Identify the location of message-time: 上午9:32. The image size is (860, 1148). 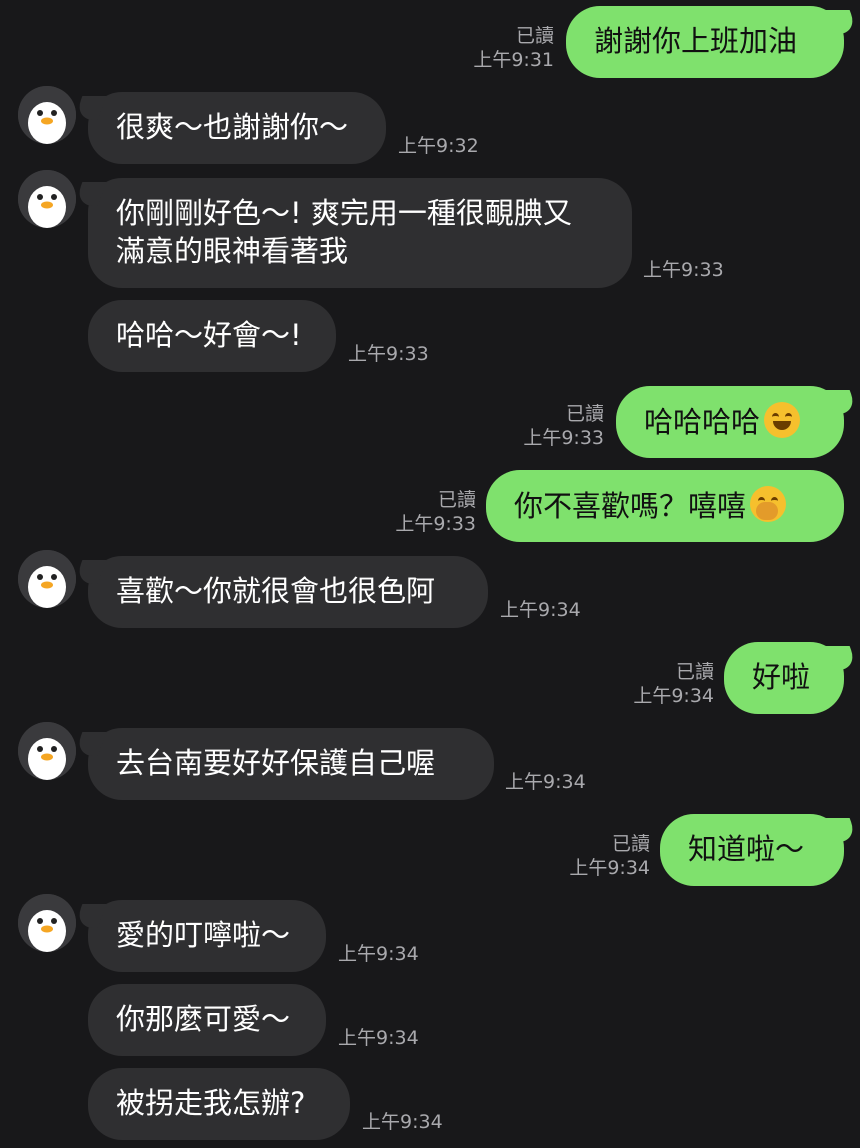
(438, 146).